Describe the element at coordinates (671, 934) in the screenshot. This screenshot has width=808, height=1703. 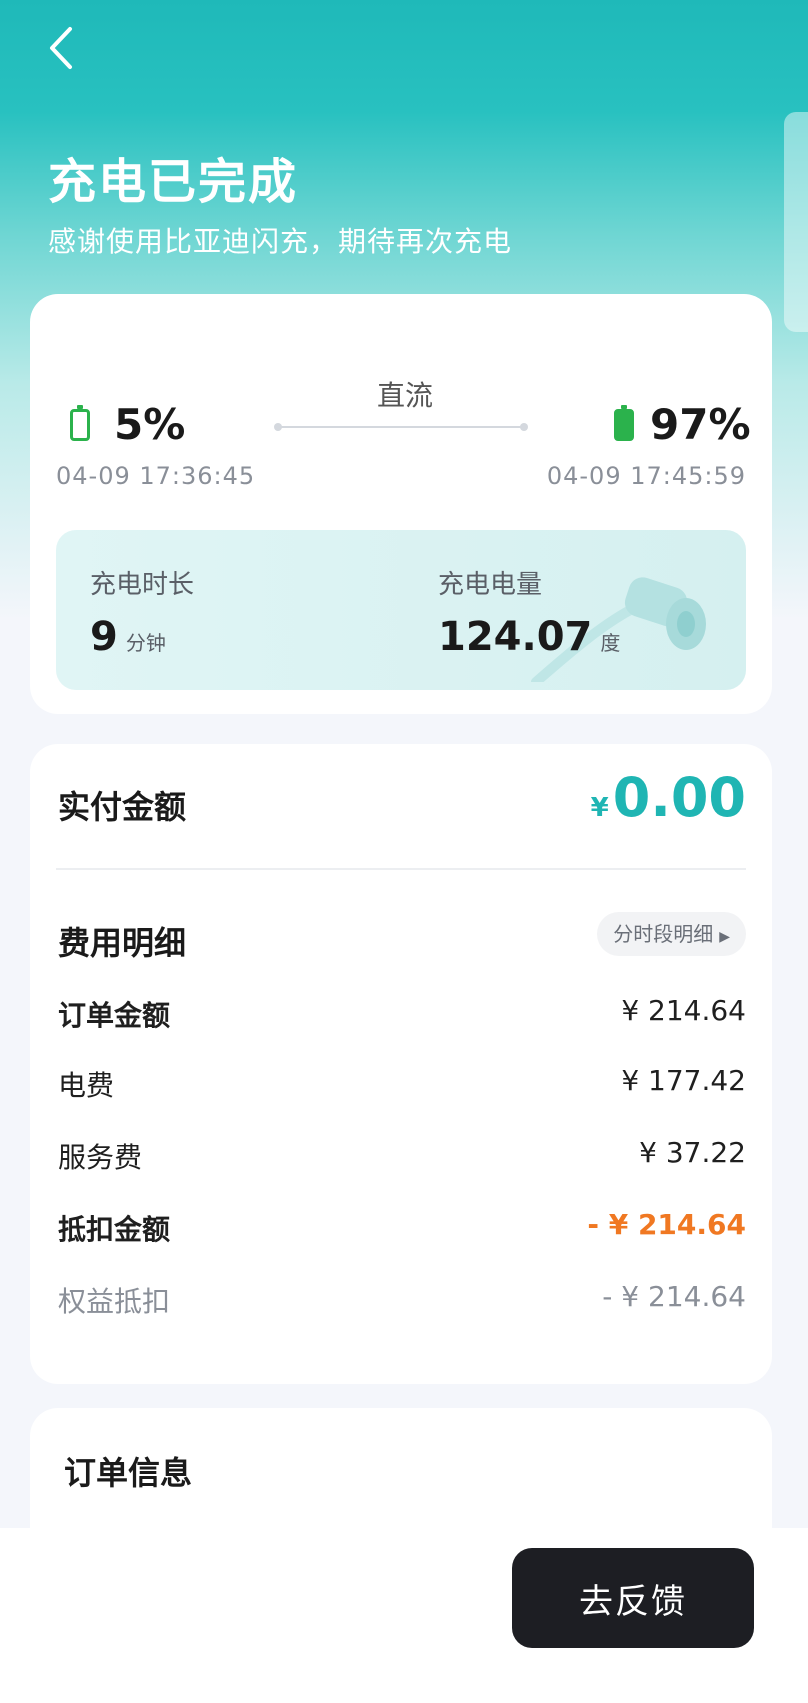
I see `period-details-button: 分时段明细 ▶` at that location.